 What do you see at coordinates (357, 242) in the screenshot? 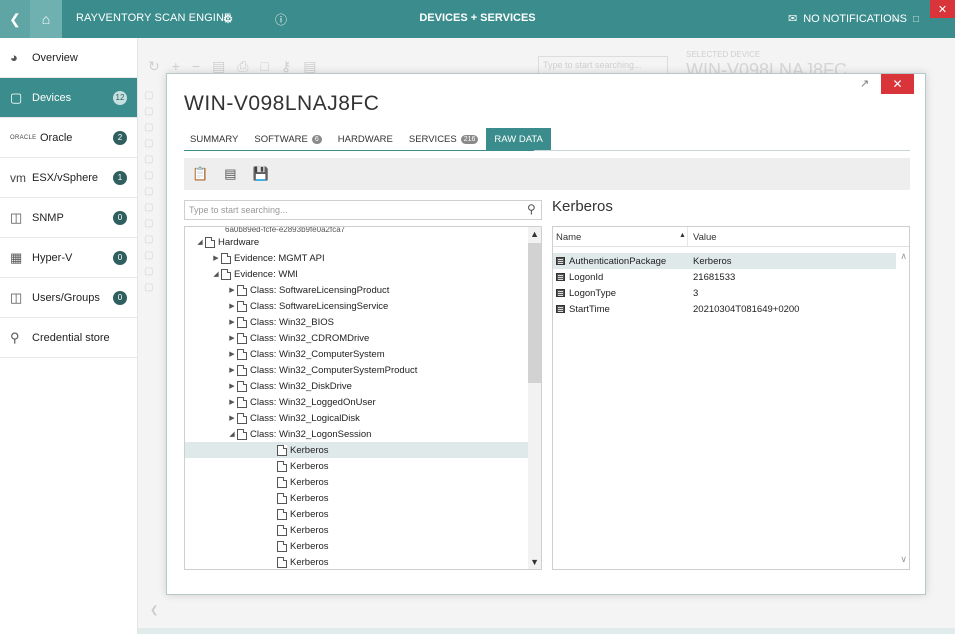
I see `tree-node: ◢ Hardware` at bounding box center [357, 242].